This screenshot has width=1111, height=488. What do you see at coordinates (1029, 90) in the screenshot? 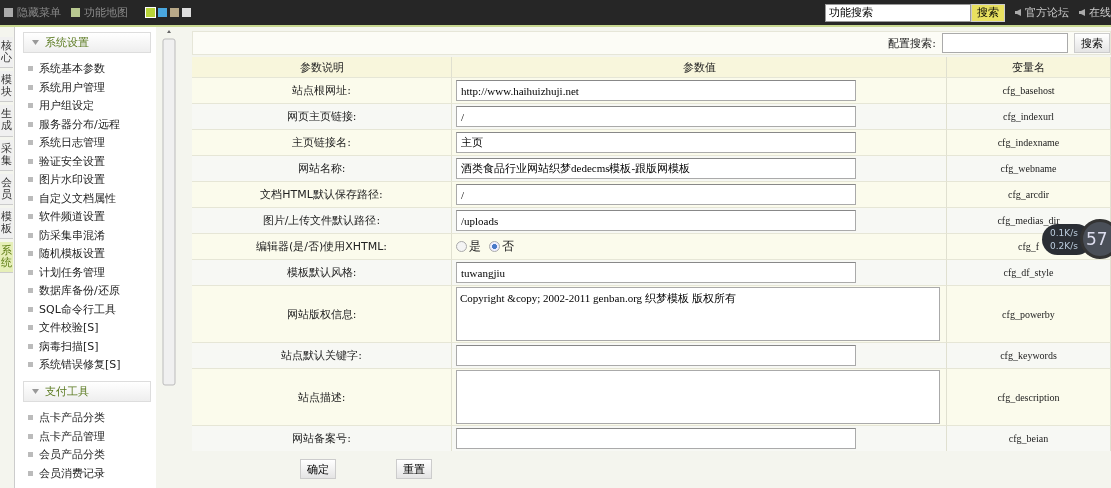
I see `variable-name: cfg_basehost` at bounding box center [1029, 90].